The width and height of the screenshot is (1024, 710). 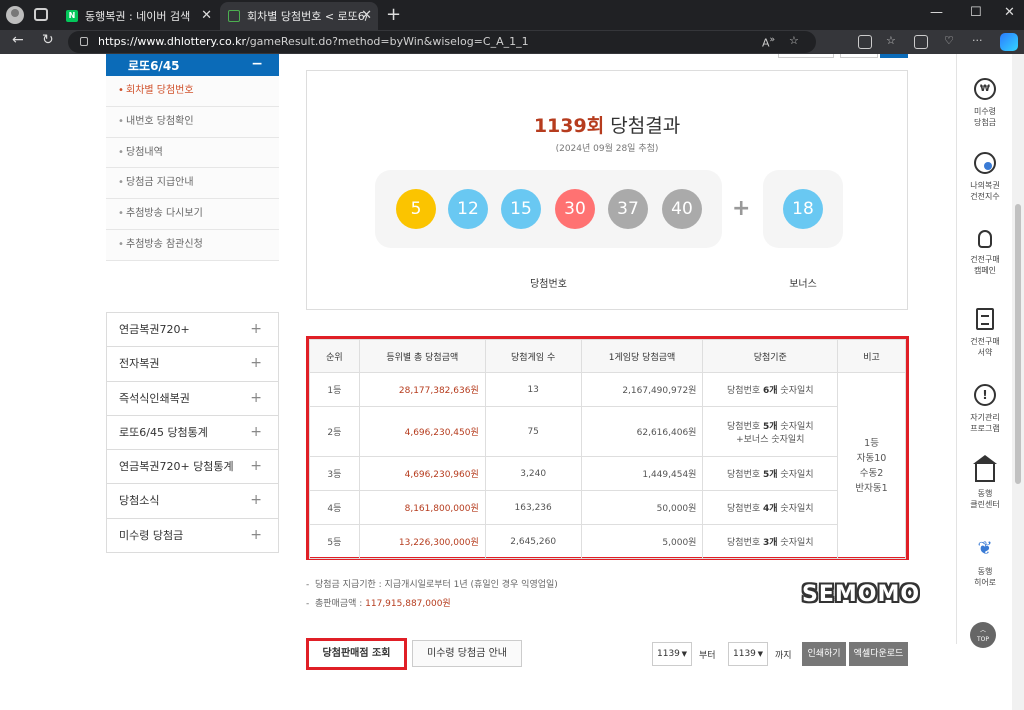 What do you see at coordinates (192, 500) in the screenshot?
I see `sidebar-item-news: 당첨소식 +` at bounding box center [192, 500].